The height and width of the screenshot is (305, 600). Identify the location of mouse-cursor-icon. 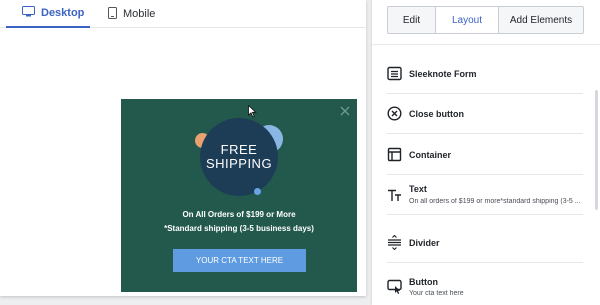
(252, 111).